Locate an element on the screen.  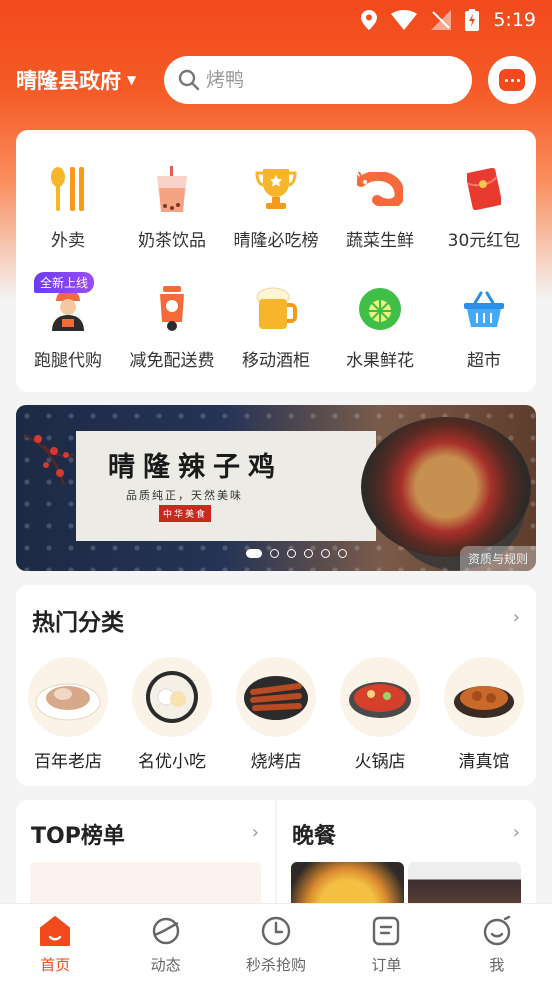
location-icon is located at coordinates (369, 20).